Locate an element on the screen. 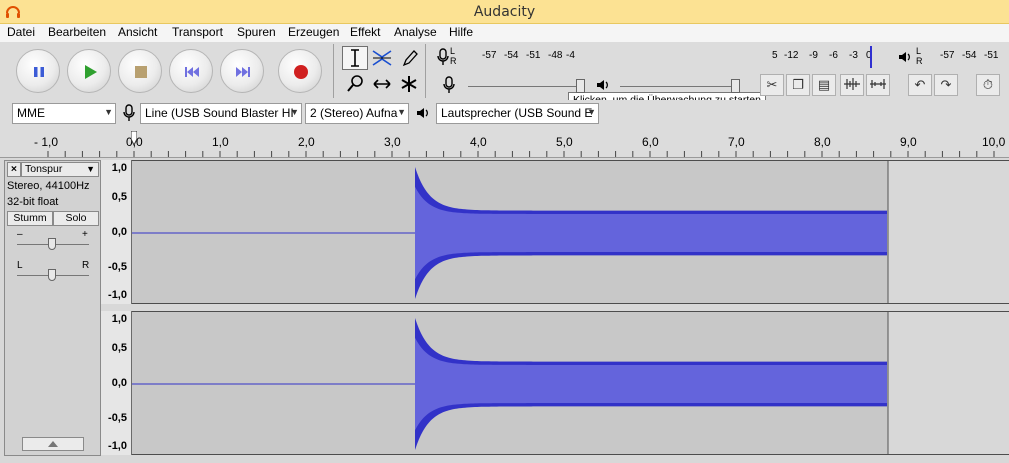  zoom-tool is located at coordinates (355, 84).